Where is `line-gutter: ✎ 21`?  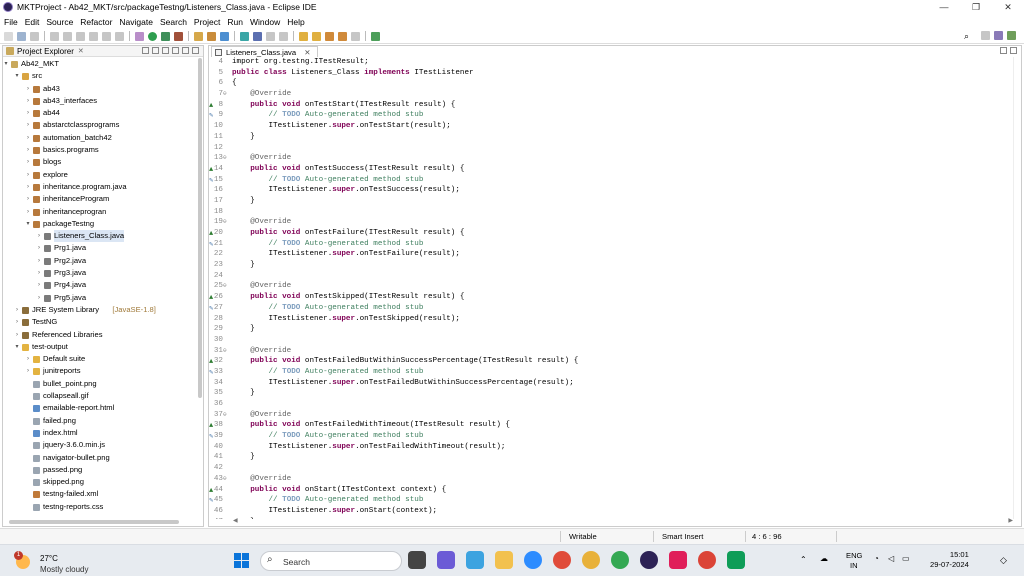
line-gutter: ✎ 21 is located at coordinates (220, 244).